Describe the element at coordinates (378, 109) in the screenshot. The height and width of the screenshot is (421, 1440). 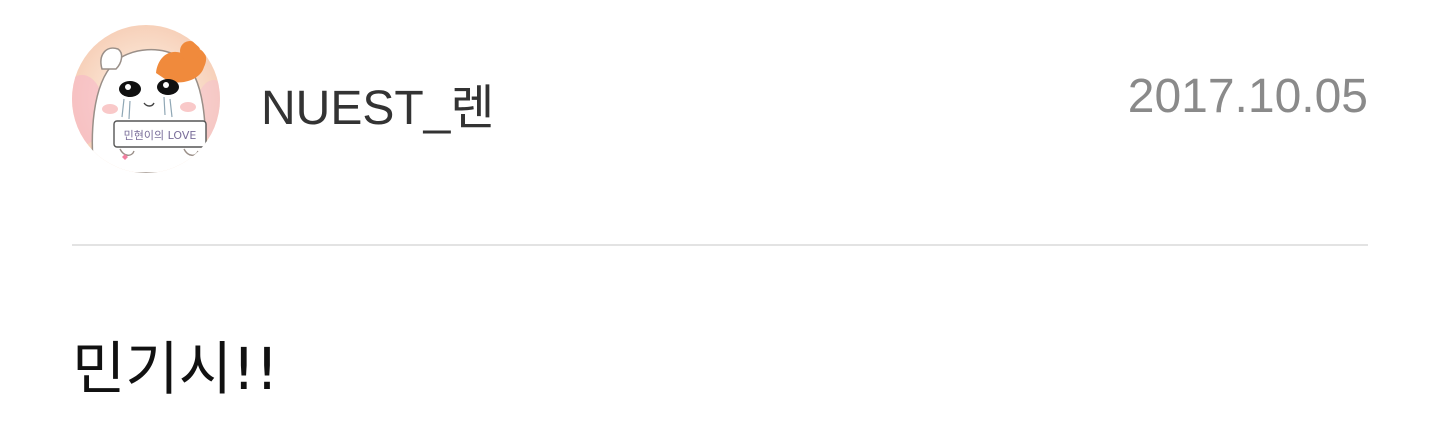
I see `author-name: NUEST_렌` at that location.